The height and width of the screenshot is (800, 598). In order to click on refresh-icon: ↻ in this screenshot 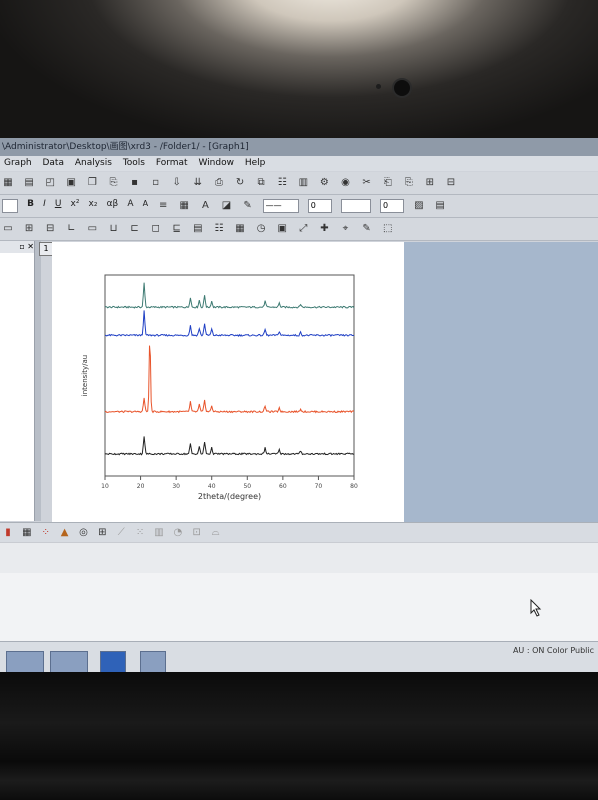, I will do `click(240, 183)`.